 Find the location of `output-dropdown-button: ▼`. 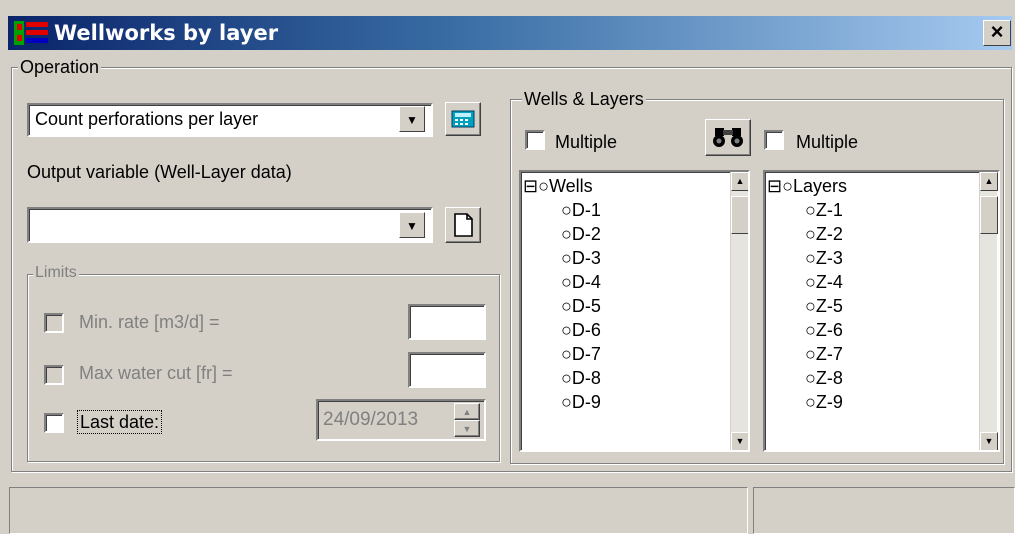

output-dropdown-button: ▼ is located at coordinates (412, 225).